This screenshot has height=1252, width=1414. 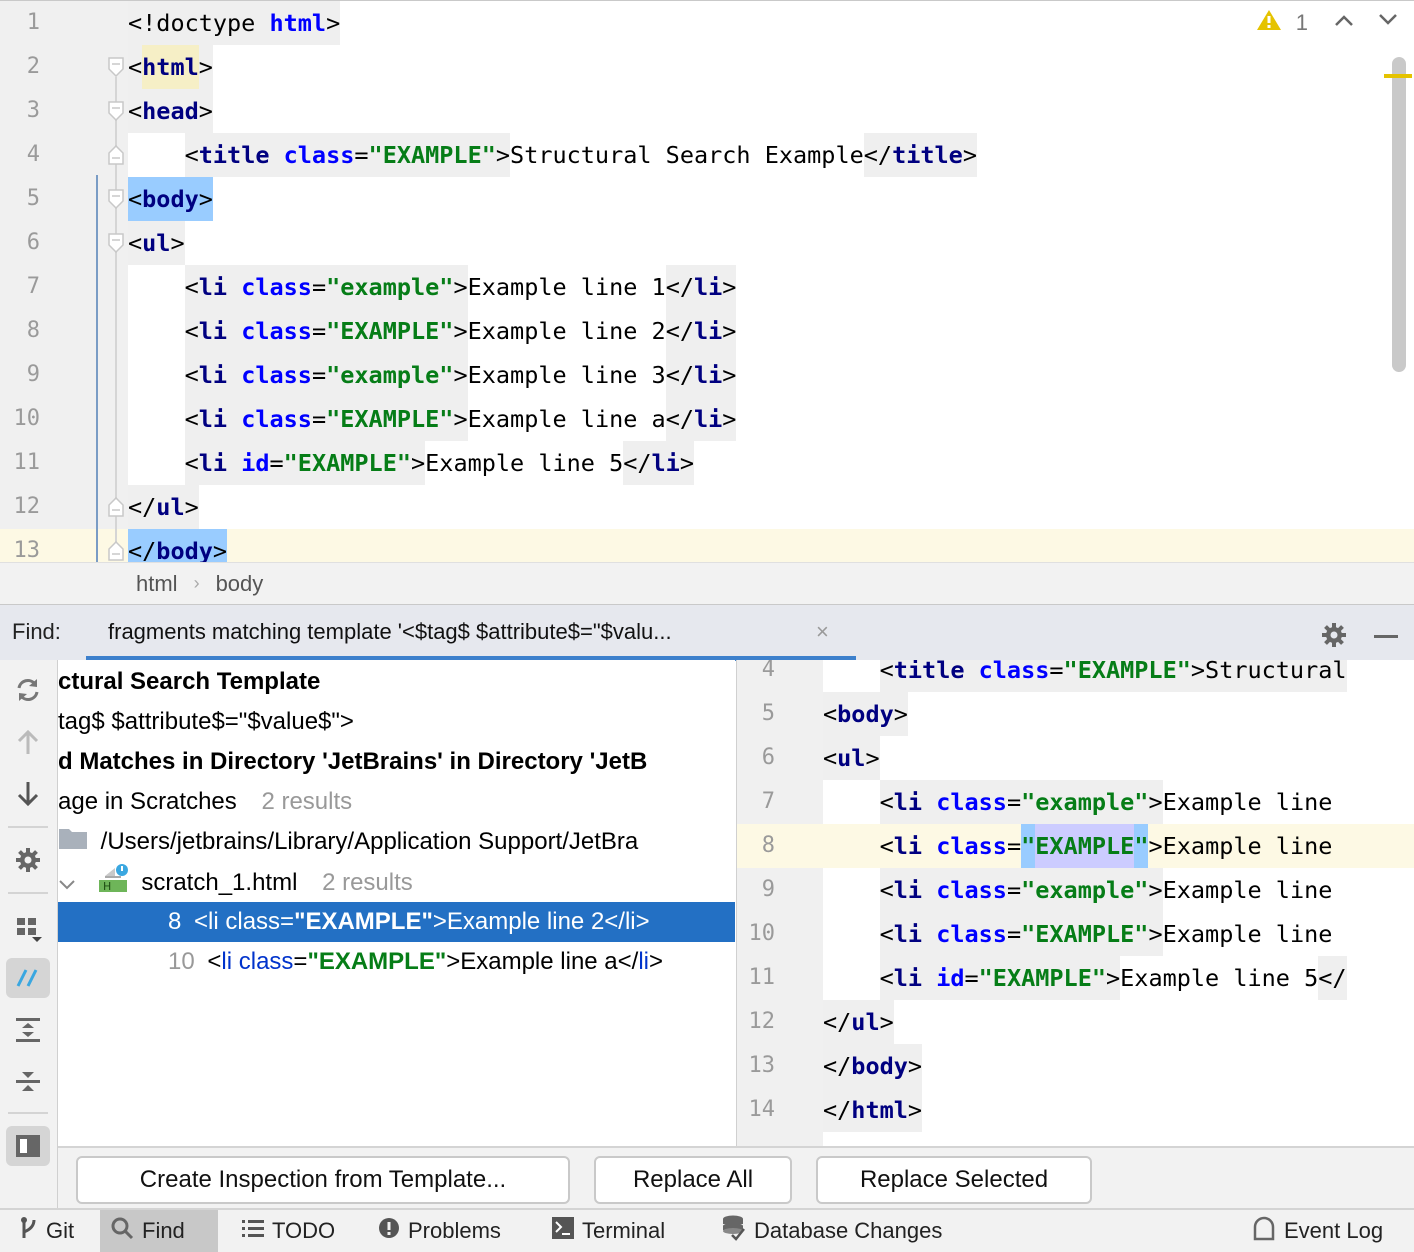 I want to click on tool-window-git: Git, so click(x=47, y=1231).